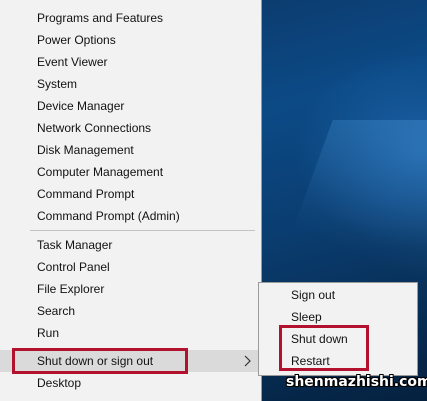 This screenshot has height=401, width=427. What do you see at coordinates (130, 128) in the screenshot?
I see `menu-item-network-connections: Network Connections` at bounding box center [130, 128].